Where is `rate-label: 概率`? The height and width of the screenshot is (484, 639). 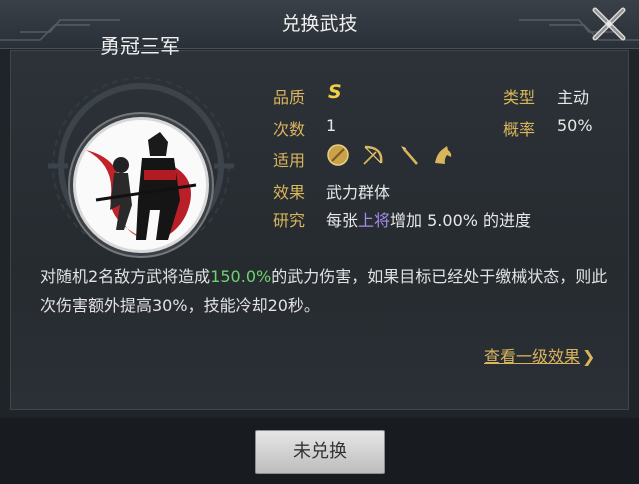 rate-label: 概率 is located at coordinates (519, 129).